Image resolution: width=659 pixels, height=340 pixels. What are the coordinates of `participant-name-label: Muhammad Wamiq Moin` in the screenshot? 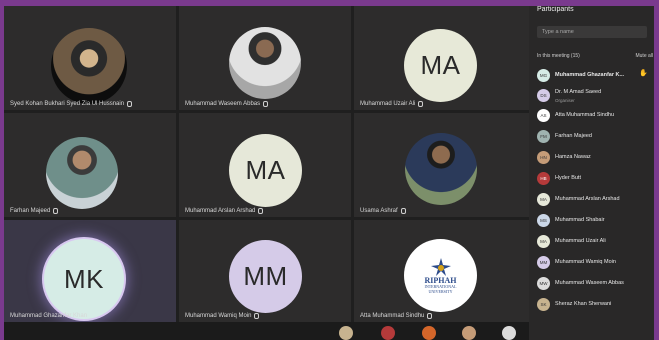 It's located at (222, 316).